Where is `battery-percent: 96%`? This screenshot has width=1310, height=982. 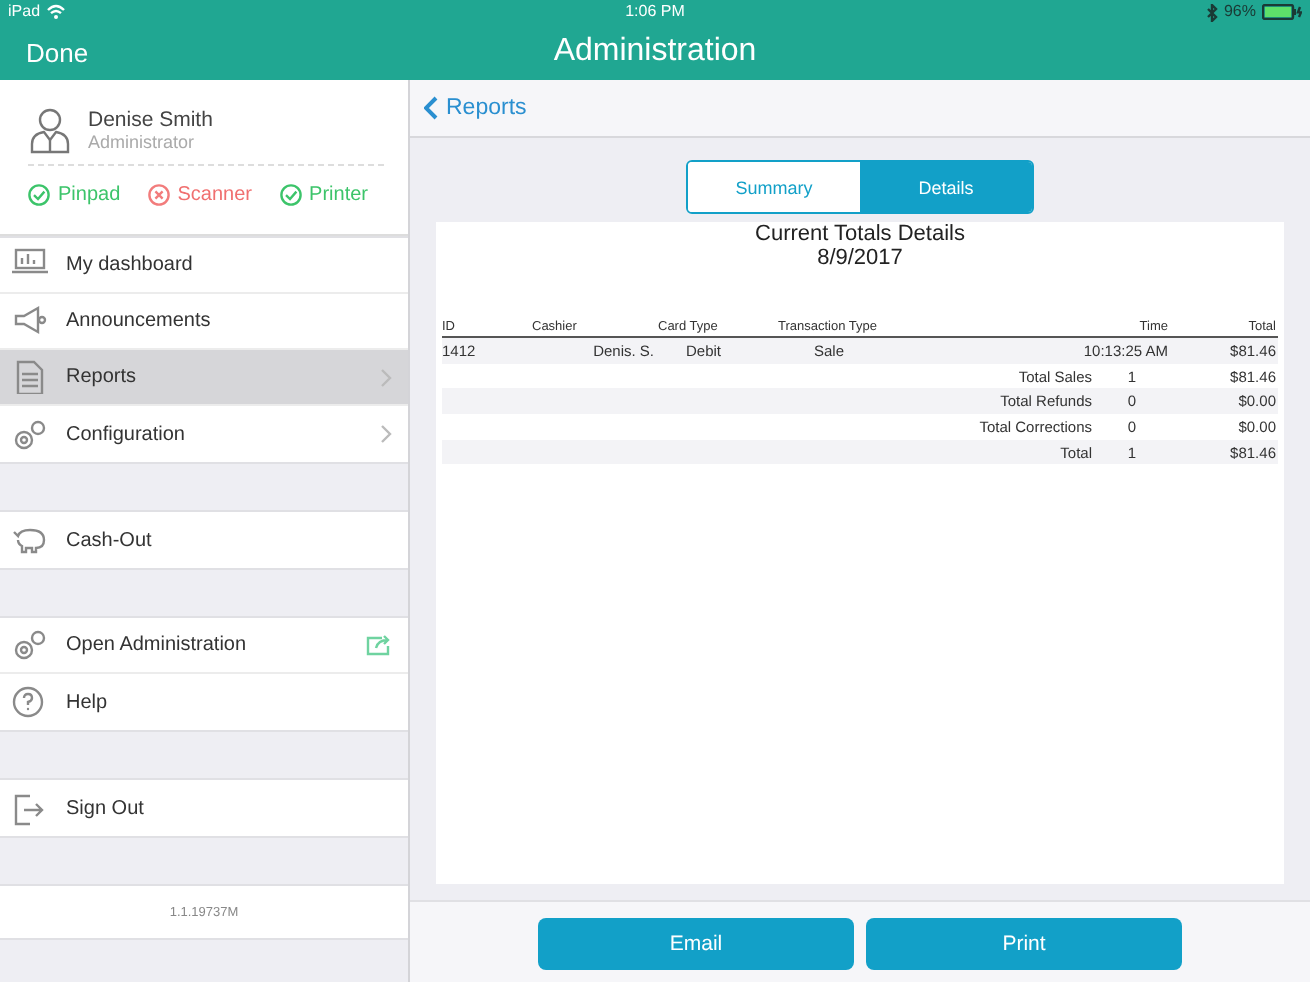 battery-percent: 96% is located at coordinates (1239, 12).